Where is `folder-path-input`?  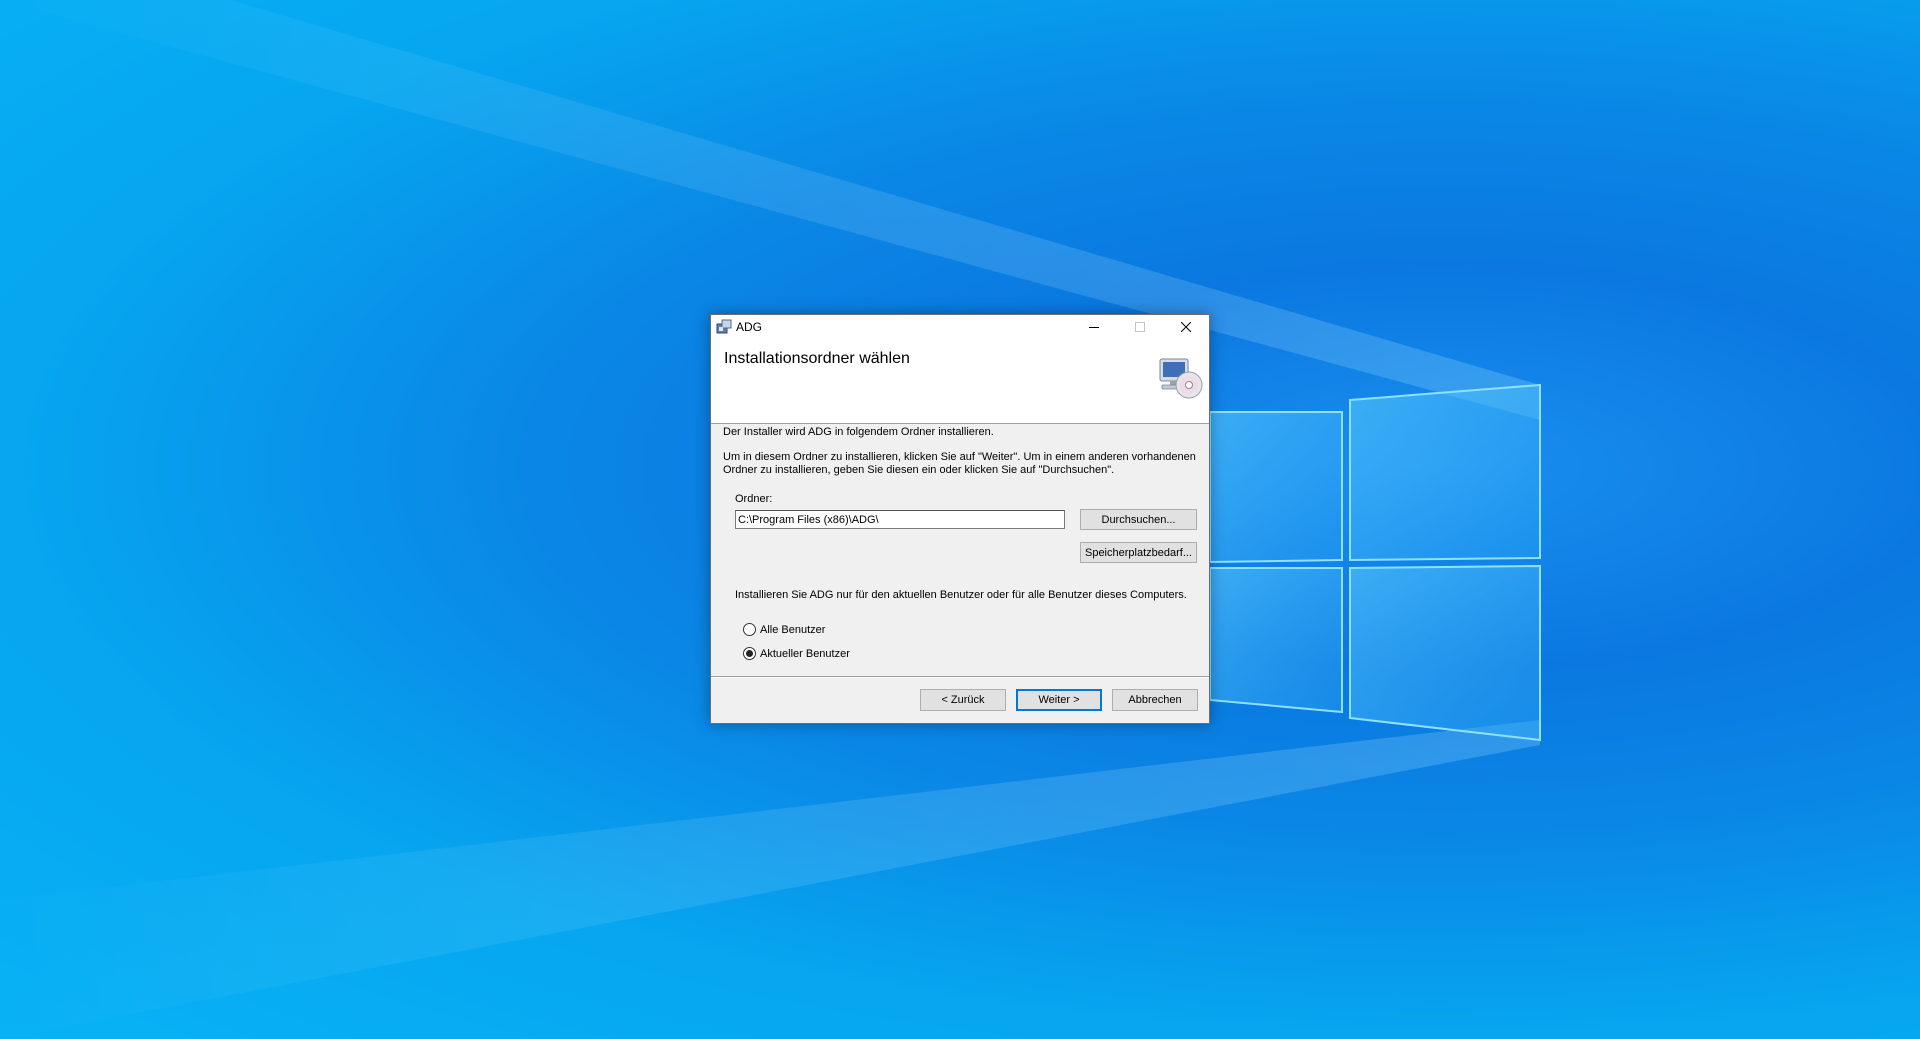
folder-path-input is located at coordinates (900, 519).